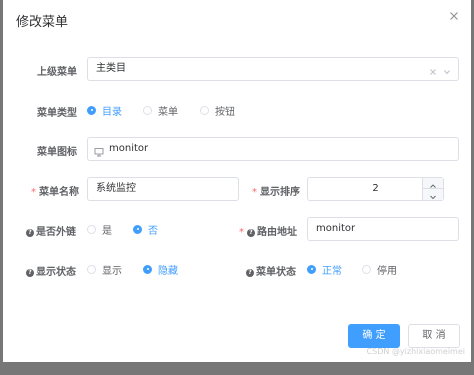 The width and height of the screenshot is (474, 375). I want to click on visible-option-hide: 隐藏, so click(160, 269).